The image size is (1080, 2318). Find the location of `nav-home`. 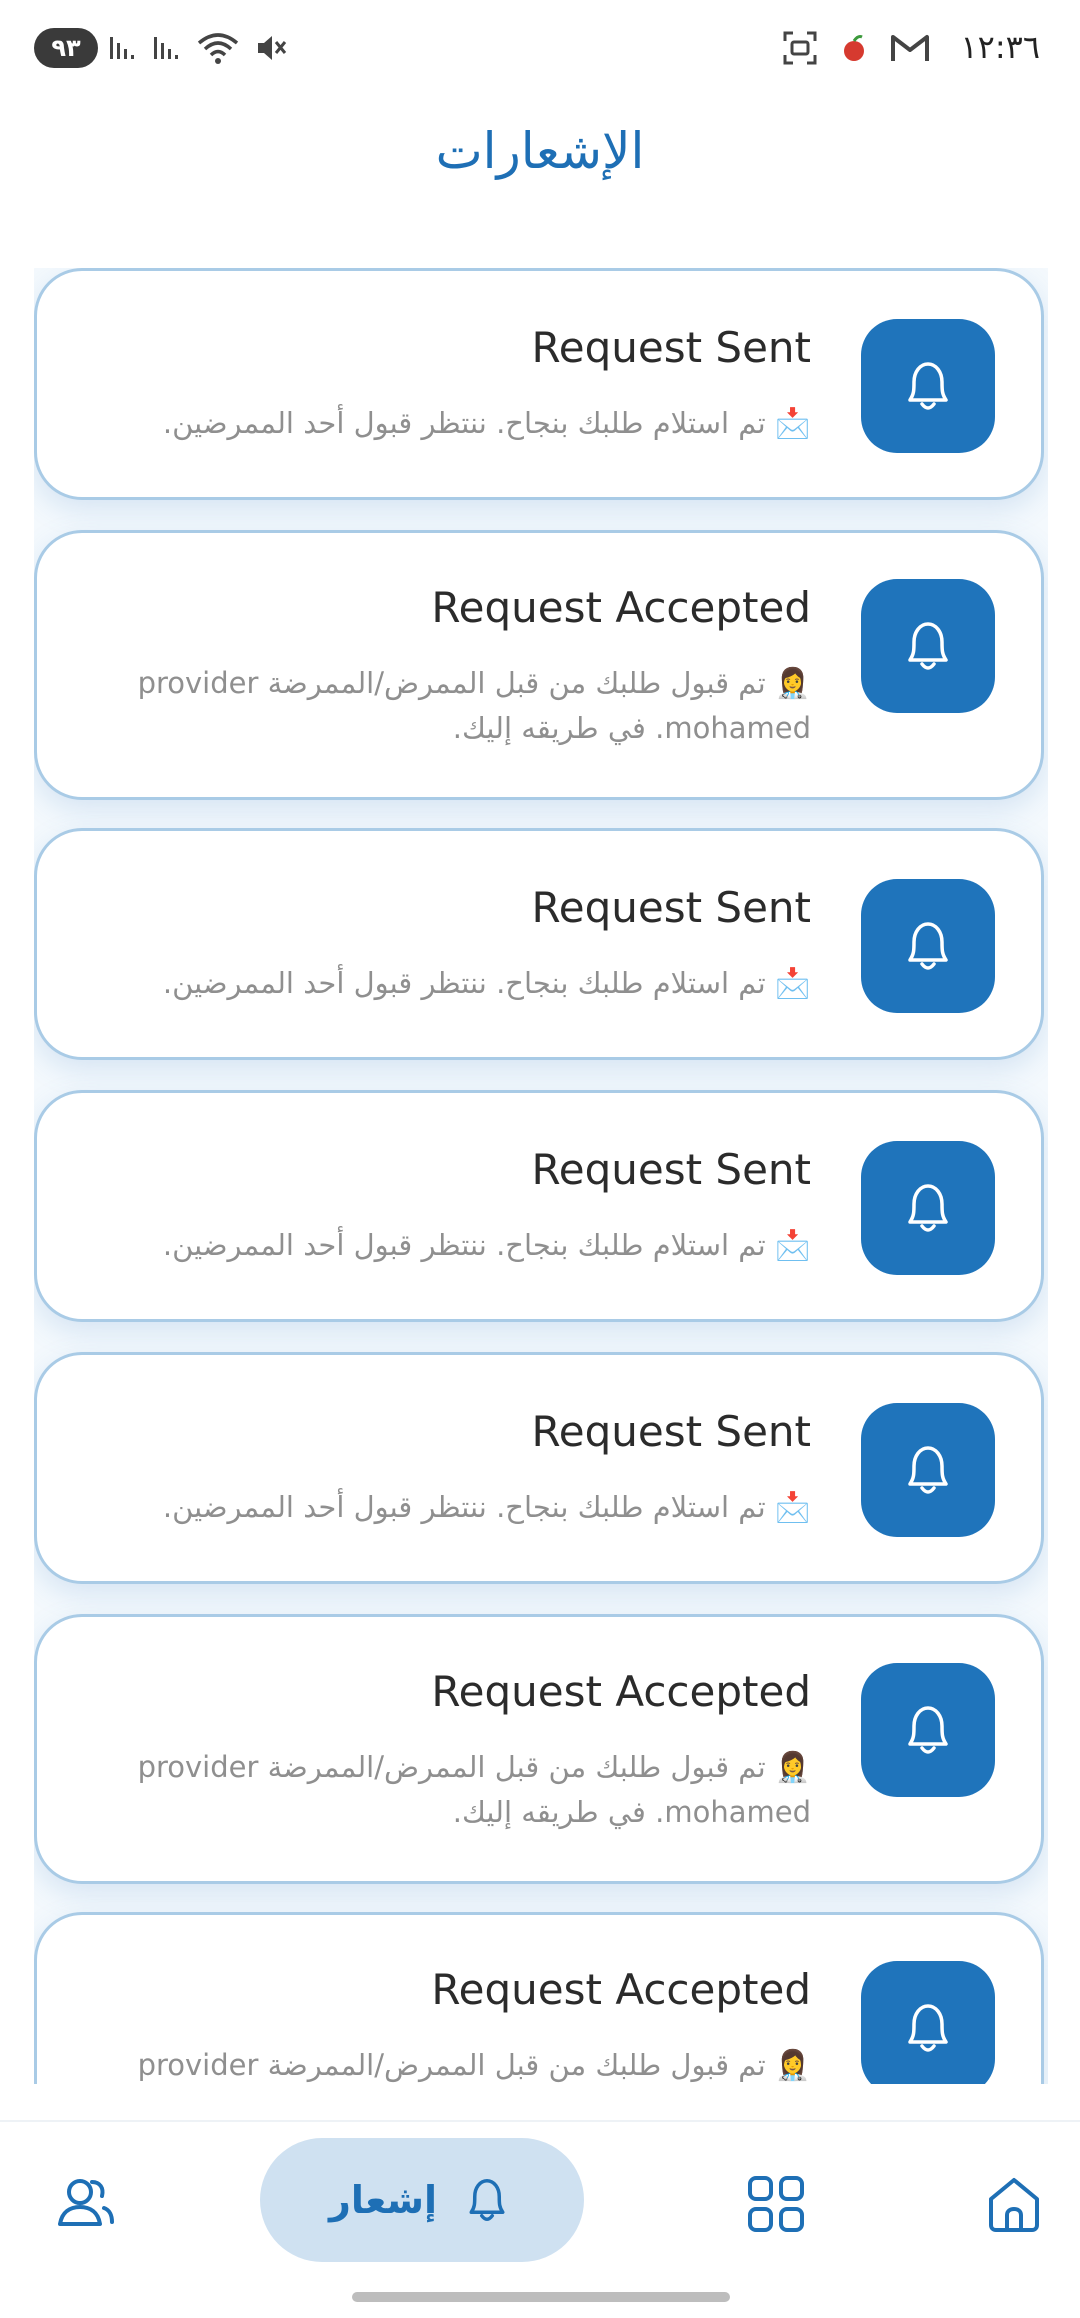

nav-home is located at coordinates (1014, 2204).